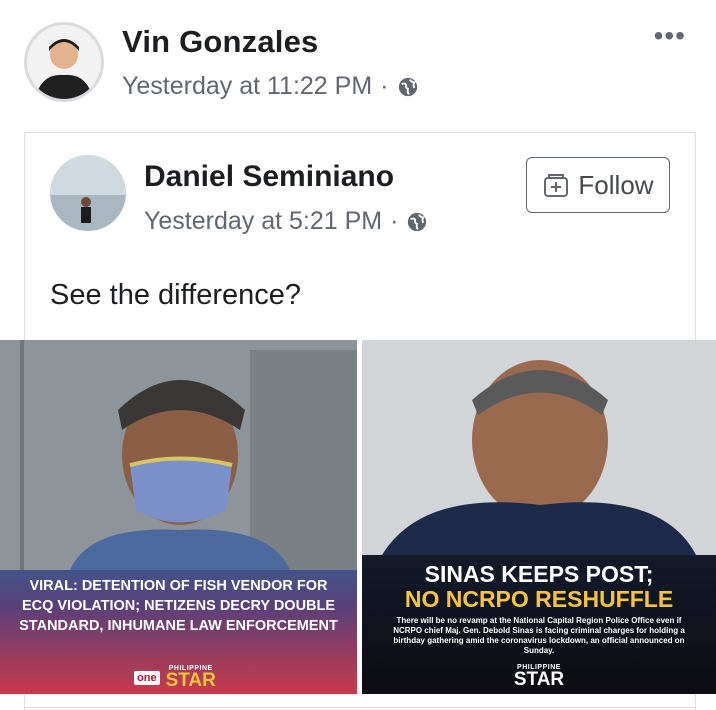  I want to click on follow-button: Follow, so click(598, 185).